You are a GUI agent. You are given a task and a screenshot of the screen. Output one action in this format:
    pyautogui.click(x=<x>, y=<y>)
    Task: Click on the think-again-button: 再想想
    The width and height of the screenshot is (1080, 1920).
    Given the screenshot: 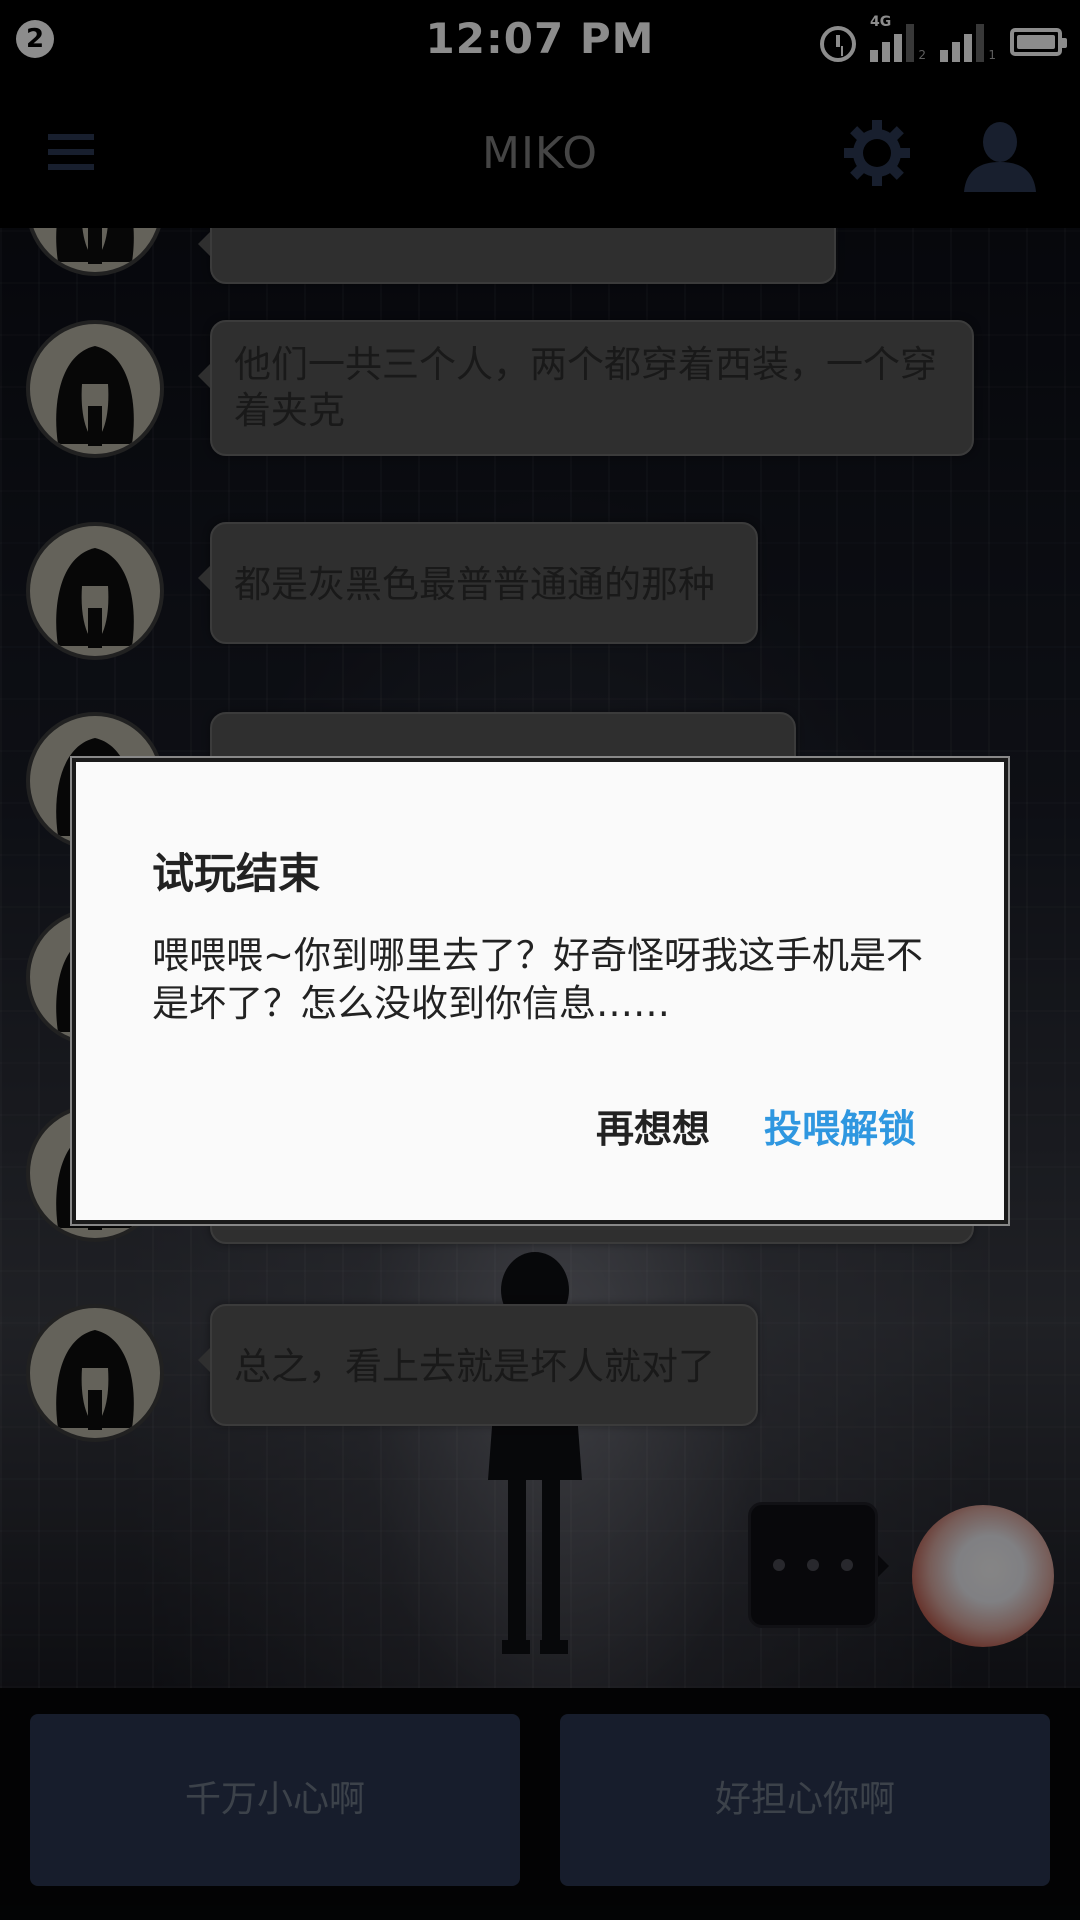 What is the action you would take?
    pyautogui.click(x=653, y=1125)
    